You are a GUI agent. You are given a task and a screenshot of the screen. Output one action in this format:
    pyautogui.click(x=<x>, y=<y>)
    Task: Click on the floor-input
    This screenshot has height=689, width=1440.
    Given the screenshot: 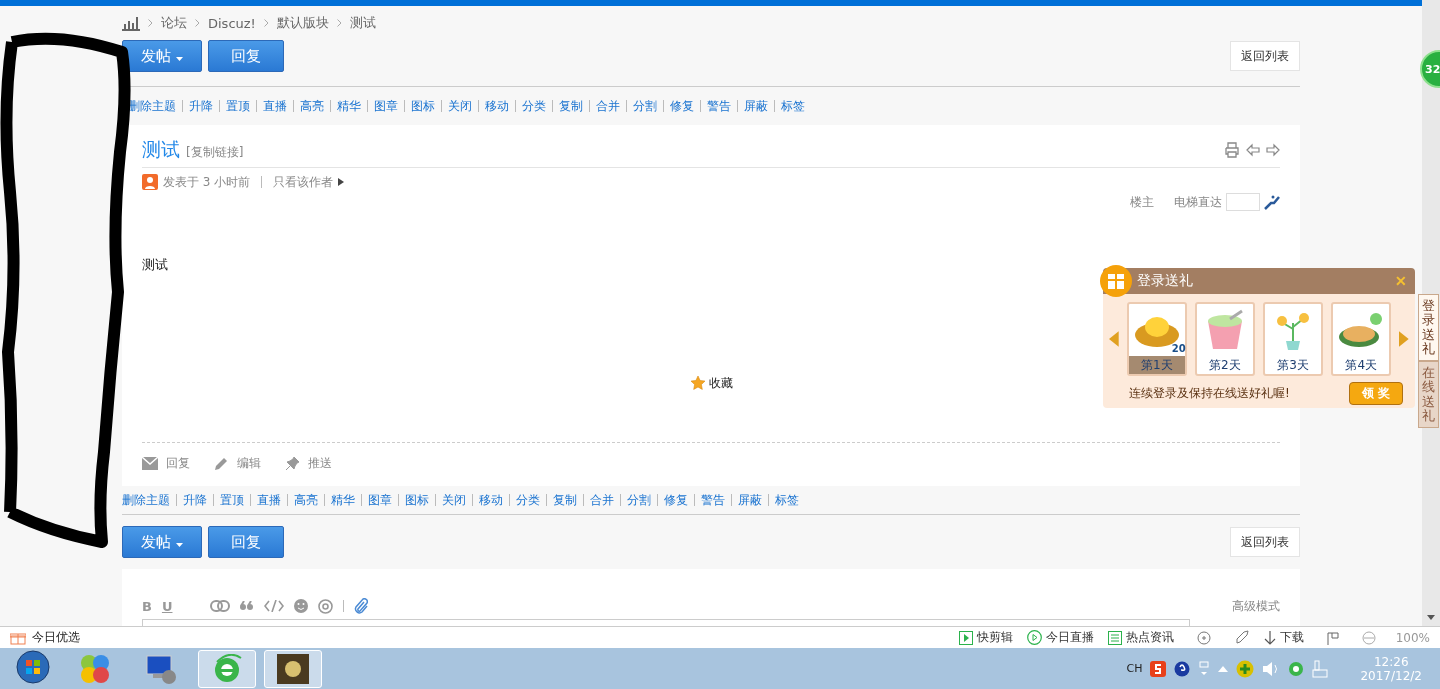 What is the action you would take?
    pyautogui.click(x=1243, y=202)
    